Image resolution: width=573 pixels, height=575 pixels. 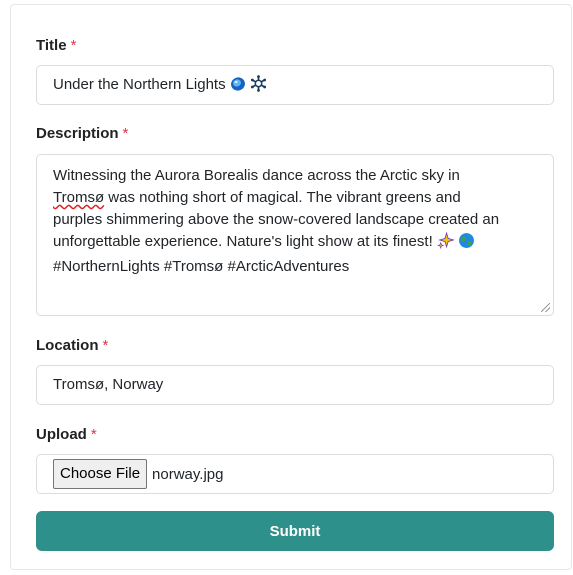 I want to click on location-input: Tromsø, Norway, so click(x=295, y=385).